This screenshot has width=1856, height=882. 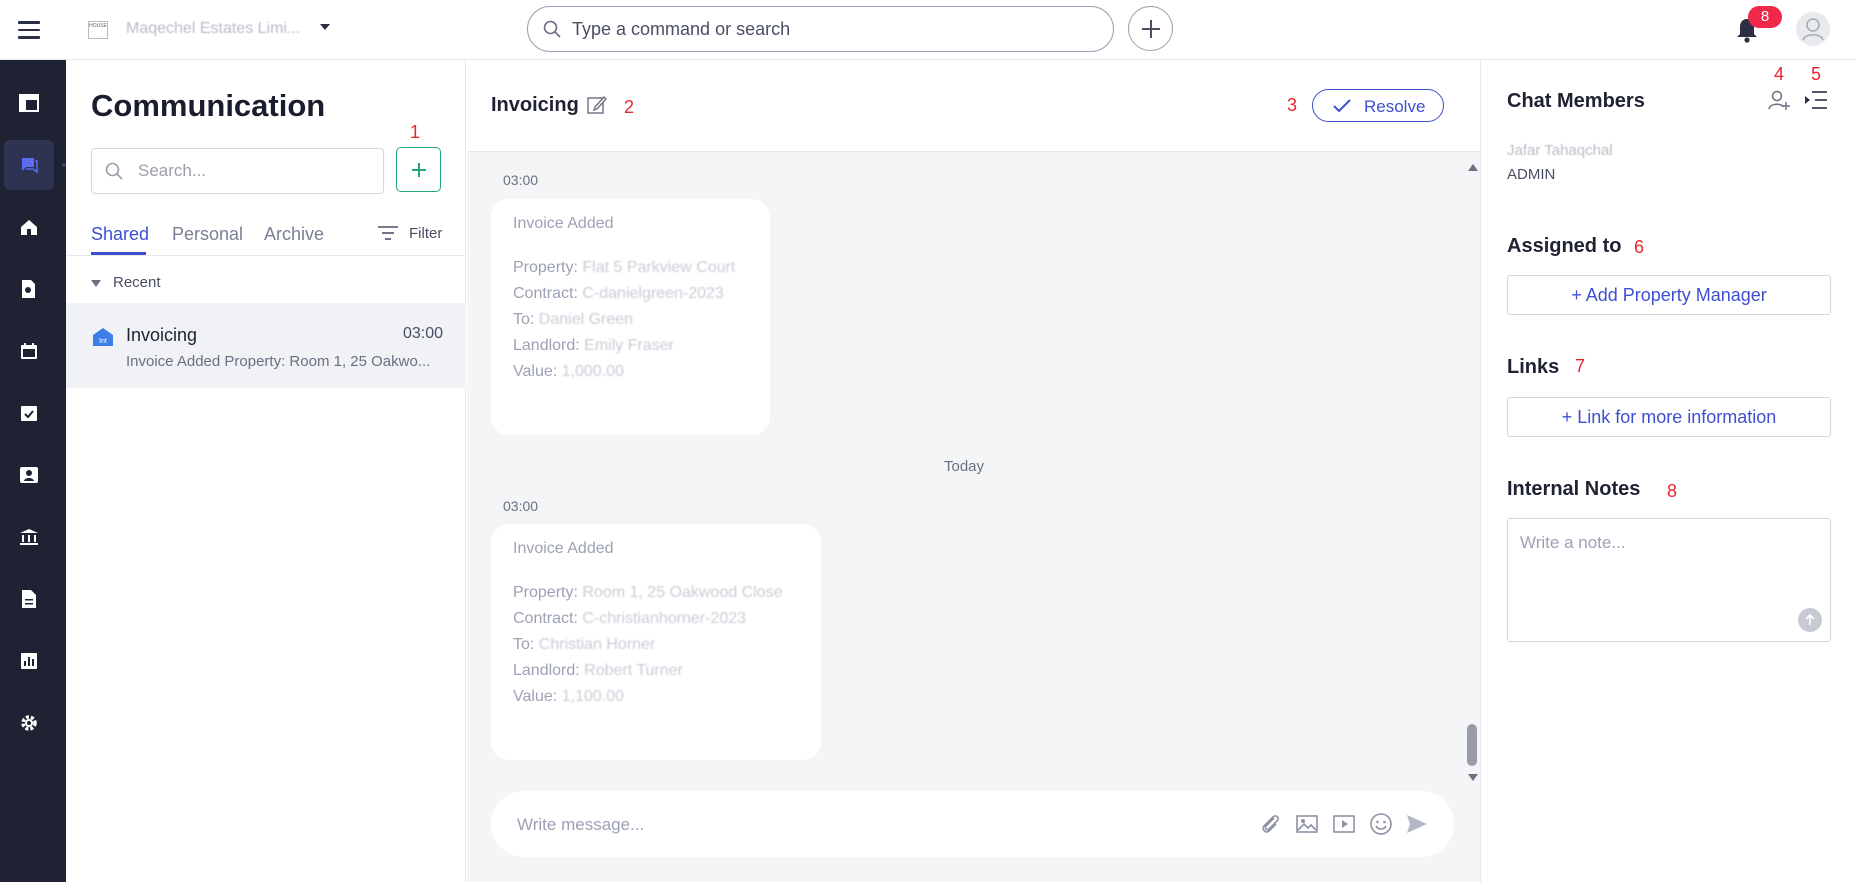 I want to click on plus-icon, so click(x=1151, y=29).